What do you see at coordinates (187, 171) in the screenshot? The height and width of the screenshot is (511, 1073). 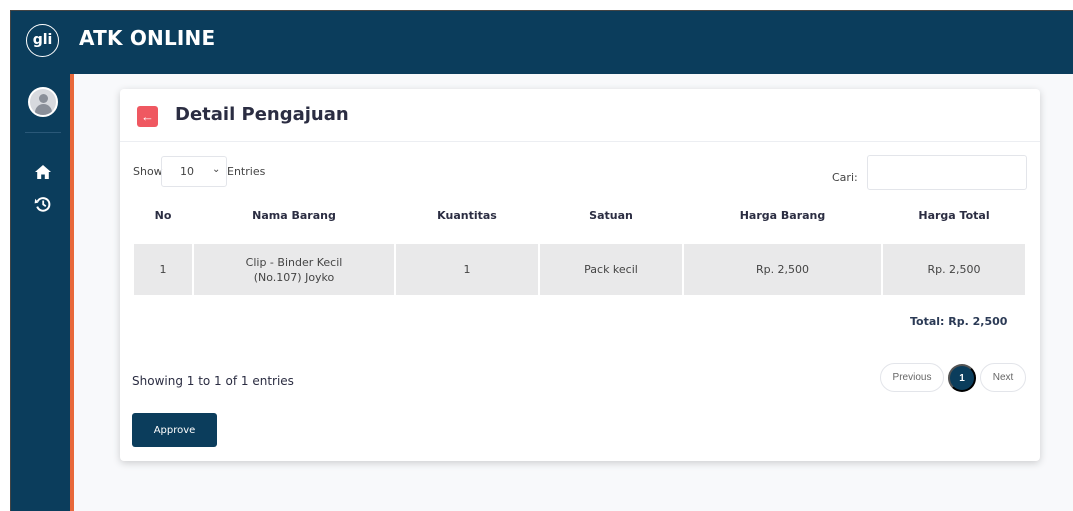 I see `entries-value: 10` at bounding box center [187, 171].